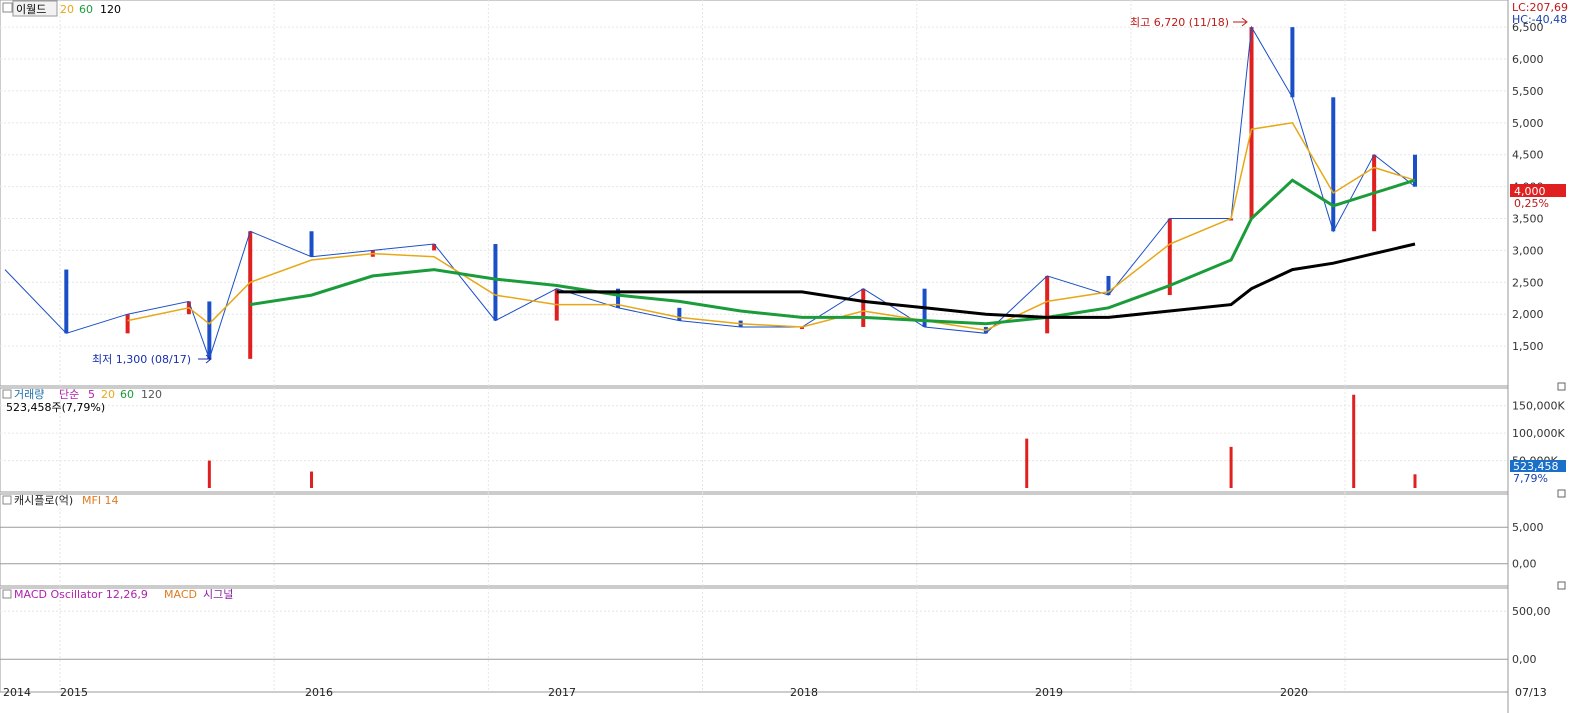 This screenshot has width=1590, height=713. I want to click on panel-toggle-icon, so click(7, 7).